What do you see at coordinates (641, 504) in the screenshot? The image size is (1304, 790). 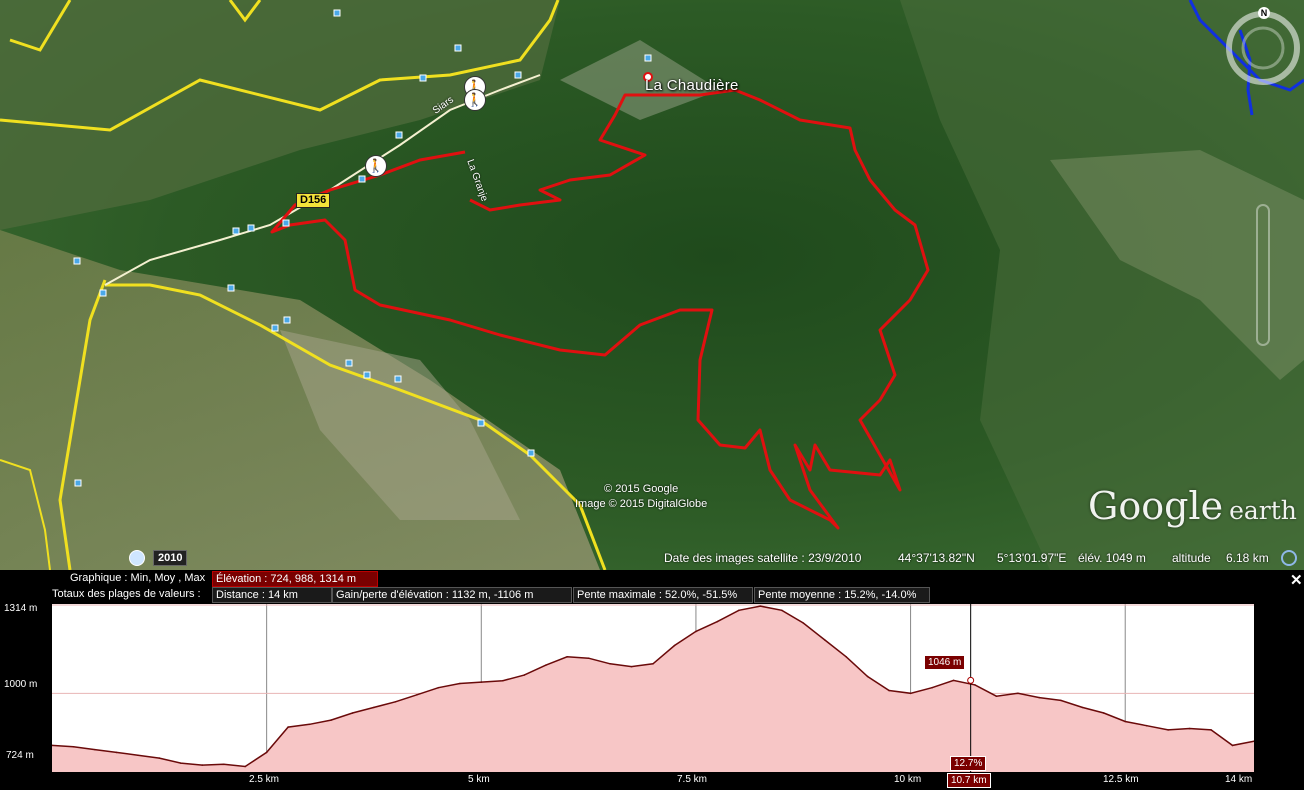 I see `copyright-digitalglobe: Image © 2015 DigitalGlobe` at bounding box center [641, 504].